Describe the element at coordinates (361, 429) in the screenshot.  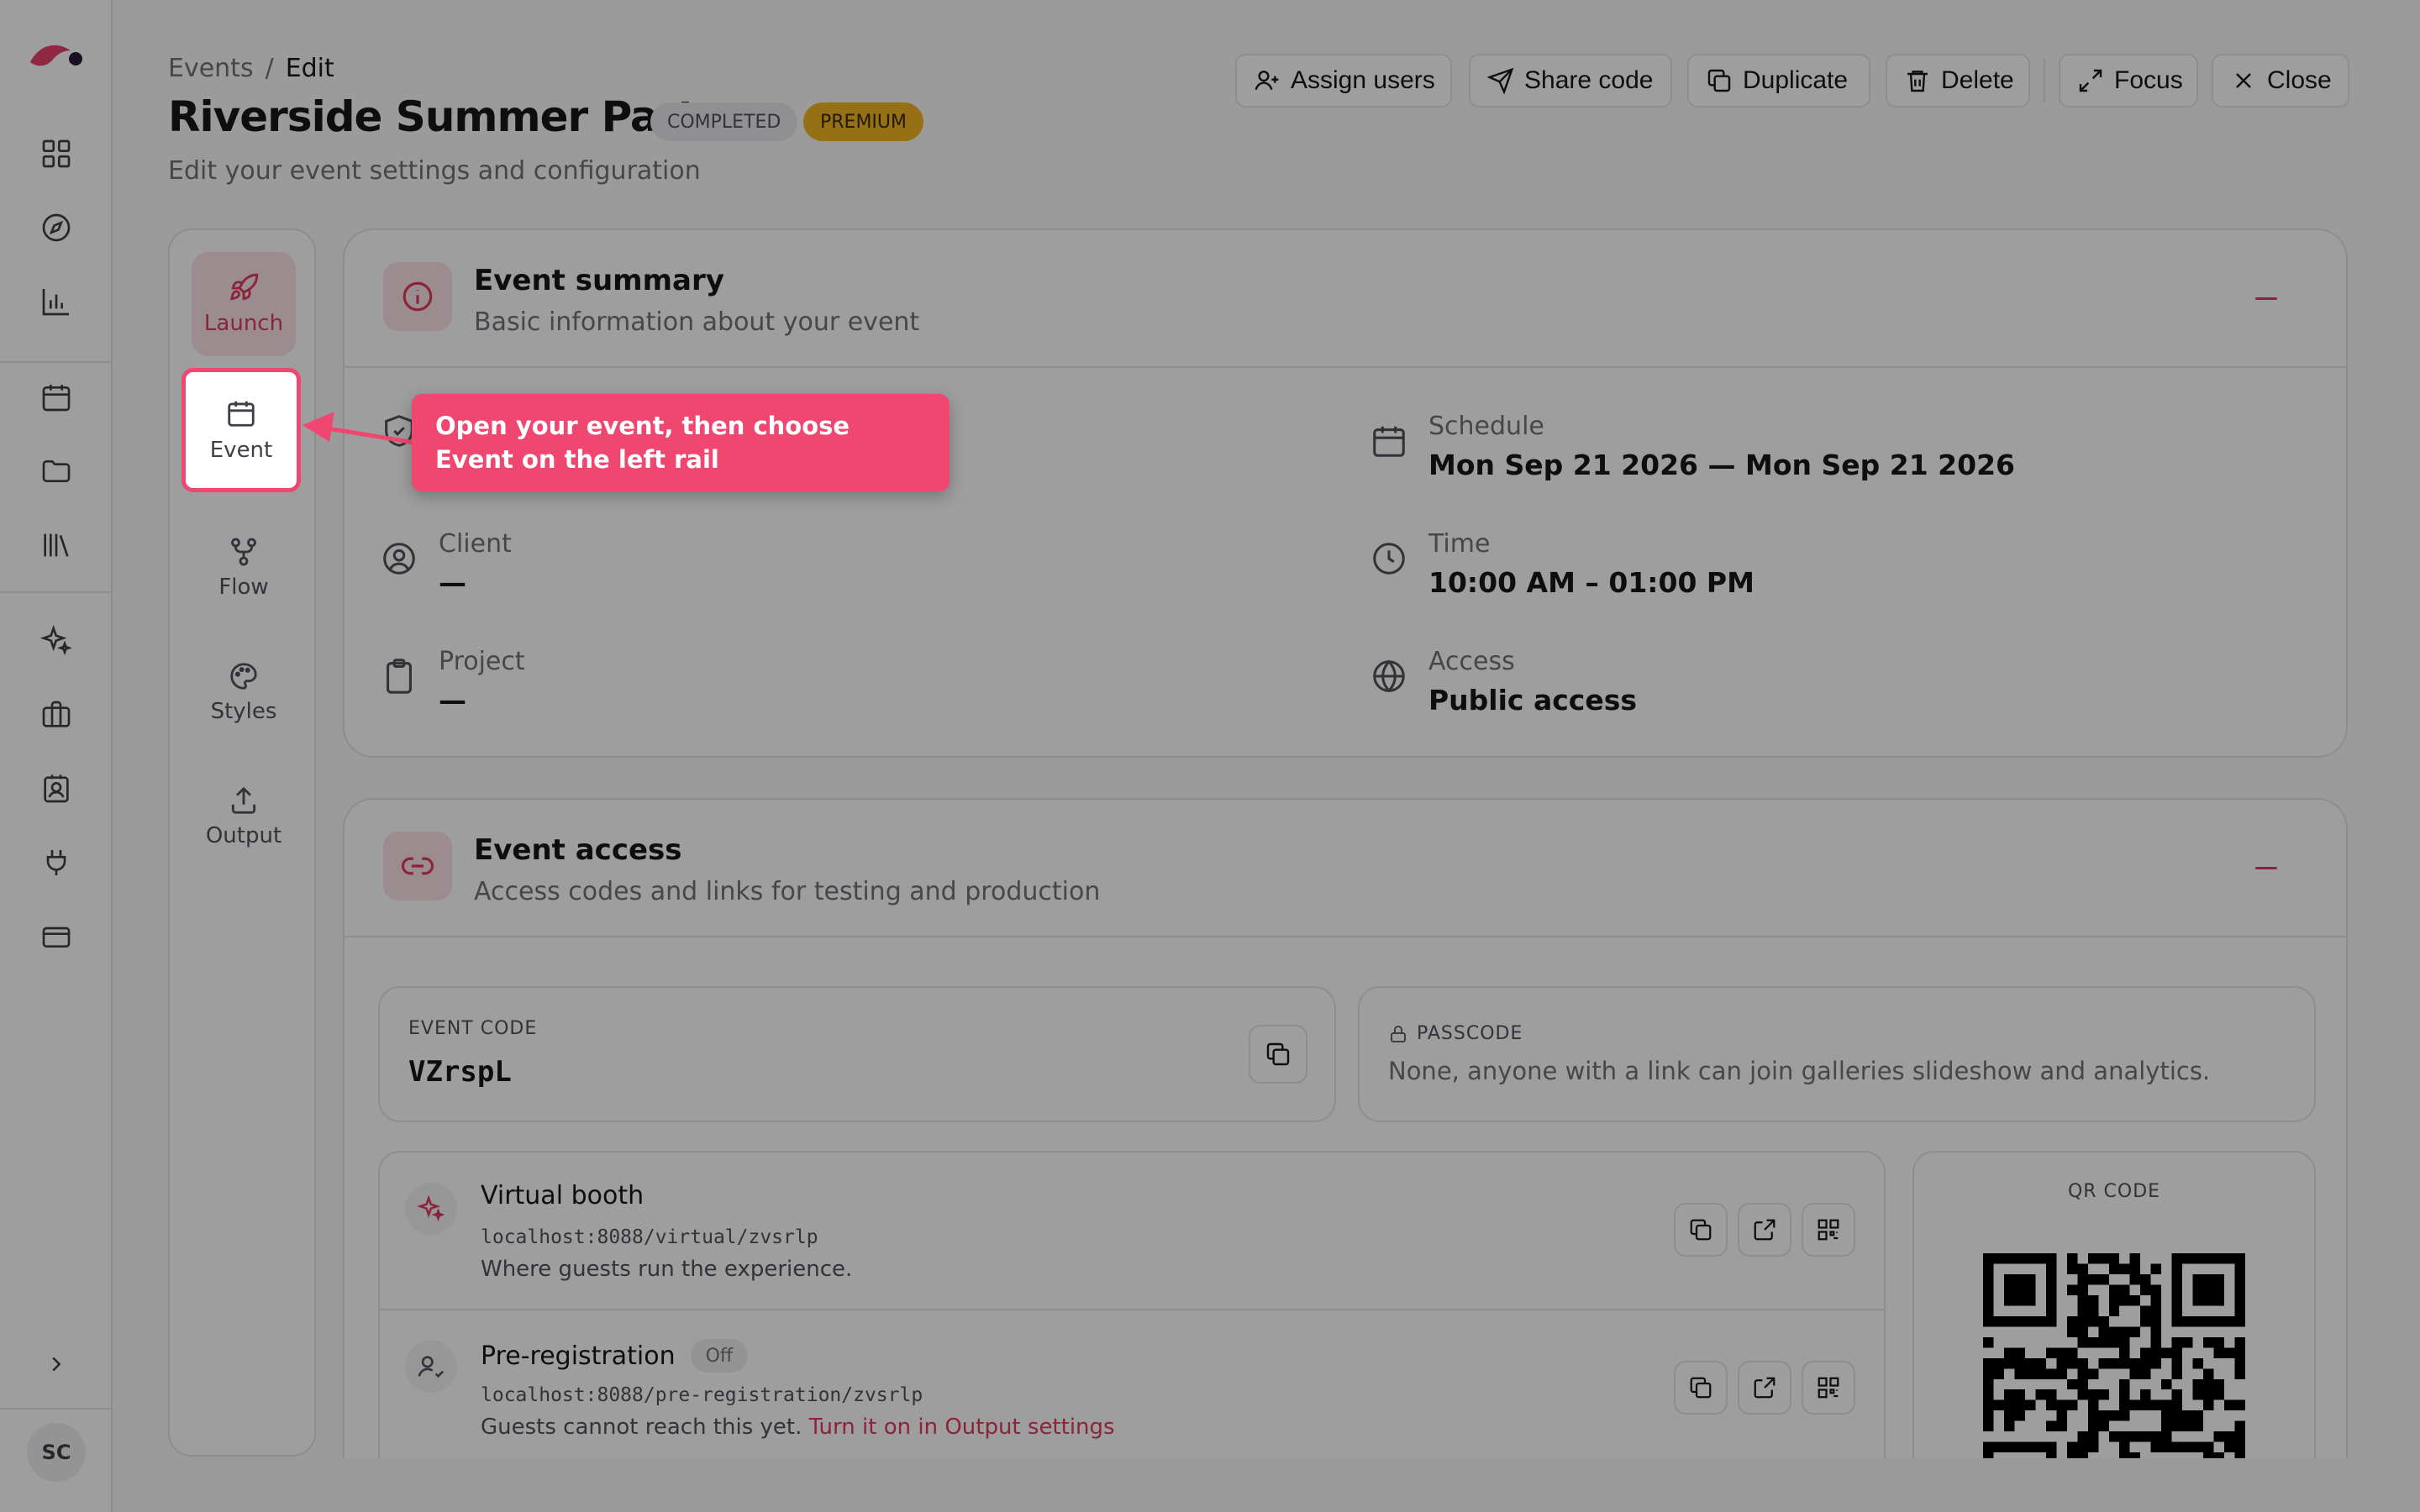
I see `tour-arrow-icon` at that location.